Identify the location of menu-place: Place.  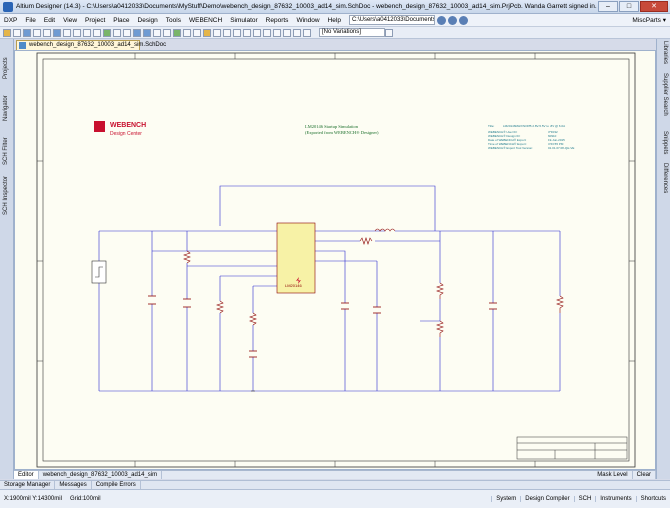
(121, 20).